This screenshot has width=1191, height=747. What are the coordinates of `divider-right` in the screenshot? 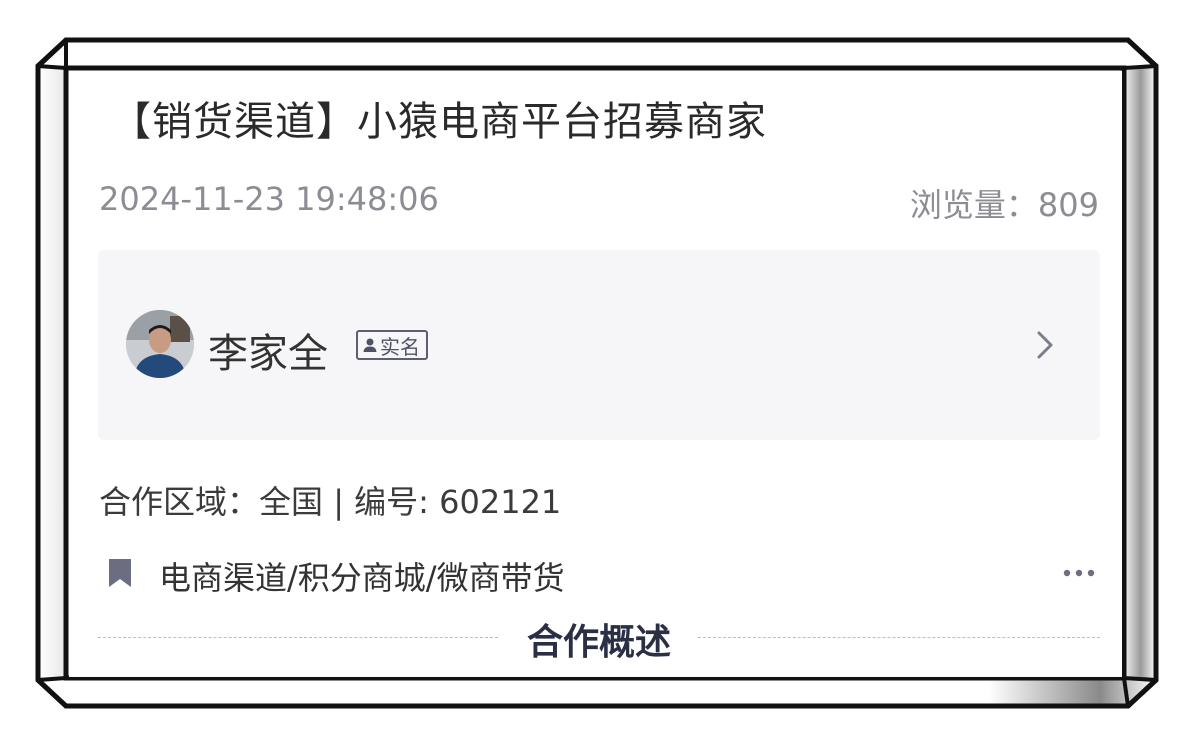 It's located at (899, 637).